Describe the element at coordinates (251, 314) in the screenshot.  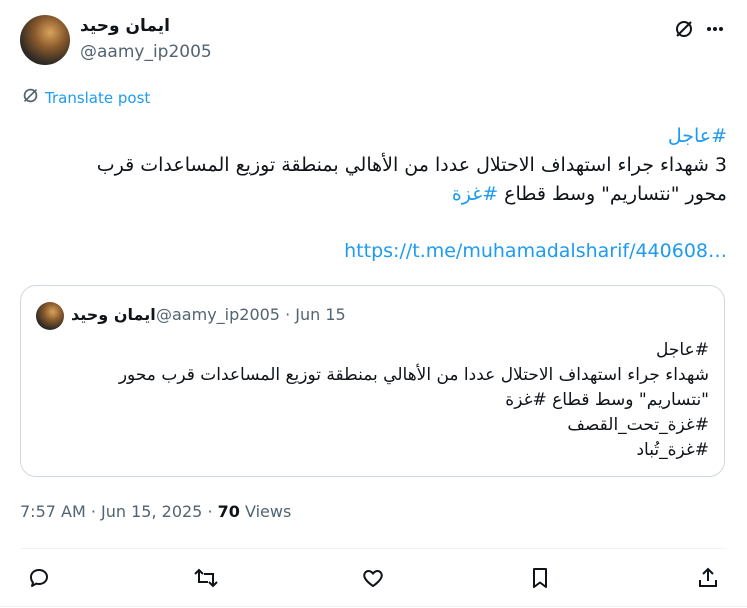
I see `quote-meta: @aamy_ip2005 · Jun 15` at that location.